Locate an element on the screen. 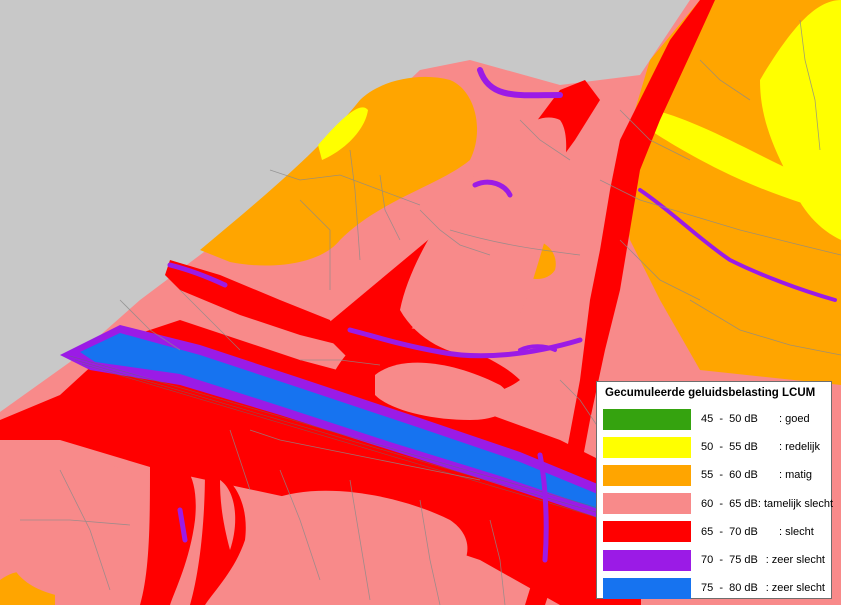 The image size is (841, 605). legend-item: 45 - 50 dB : goed is located at coordinates (714, 419).